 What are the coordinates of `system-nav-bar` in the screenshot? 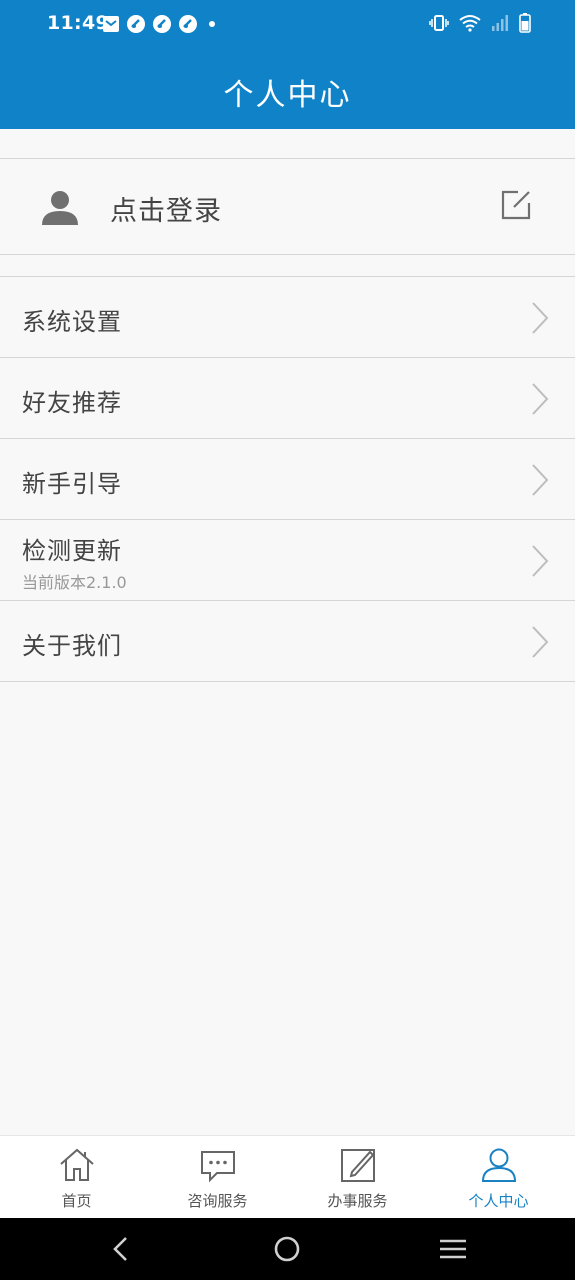 It's located at (287, 1249).